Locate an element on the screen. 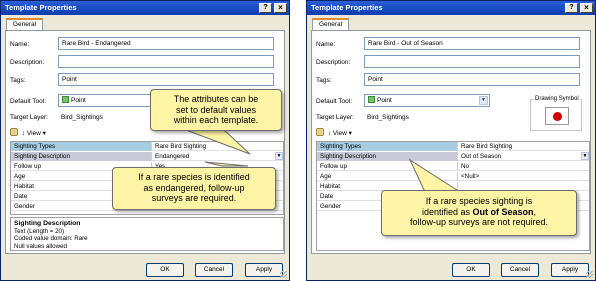 The image size is (596, 281). field-description-line: Coded value domain: Rare is located at coordinates (51, 238).